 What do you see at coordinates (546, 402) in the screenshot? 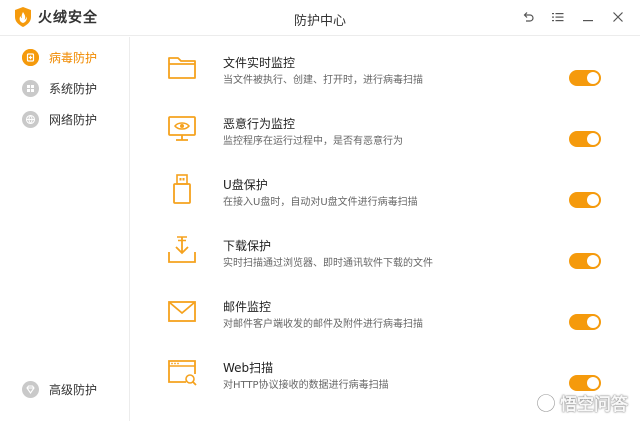
I see `wukong-logo-icon` at bounding box center [546, 402].